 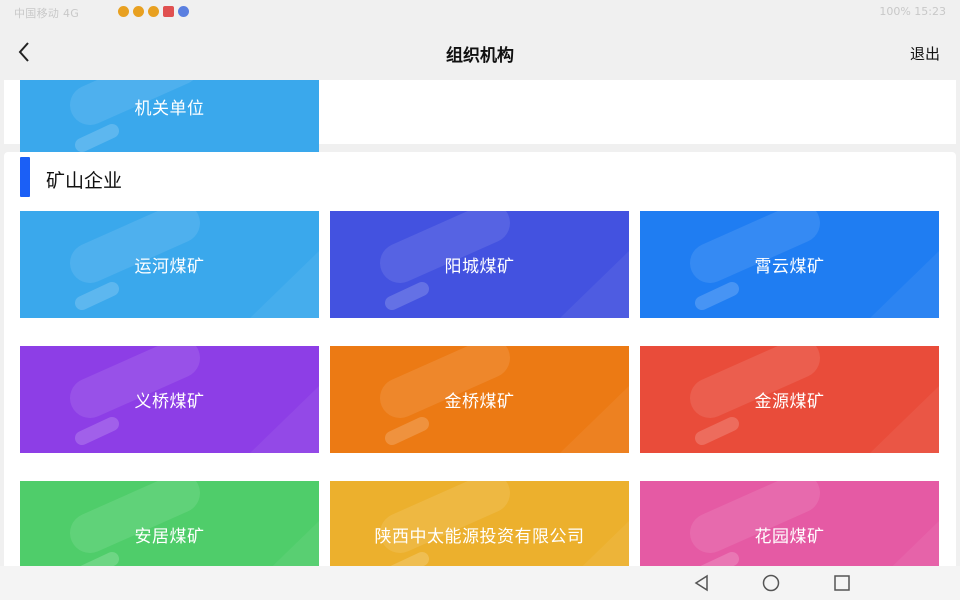 I want to click on tile-mine: 阳城煤矿, so click(x=479, y=264).